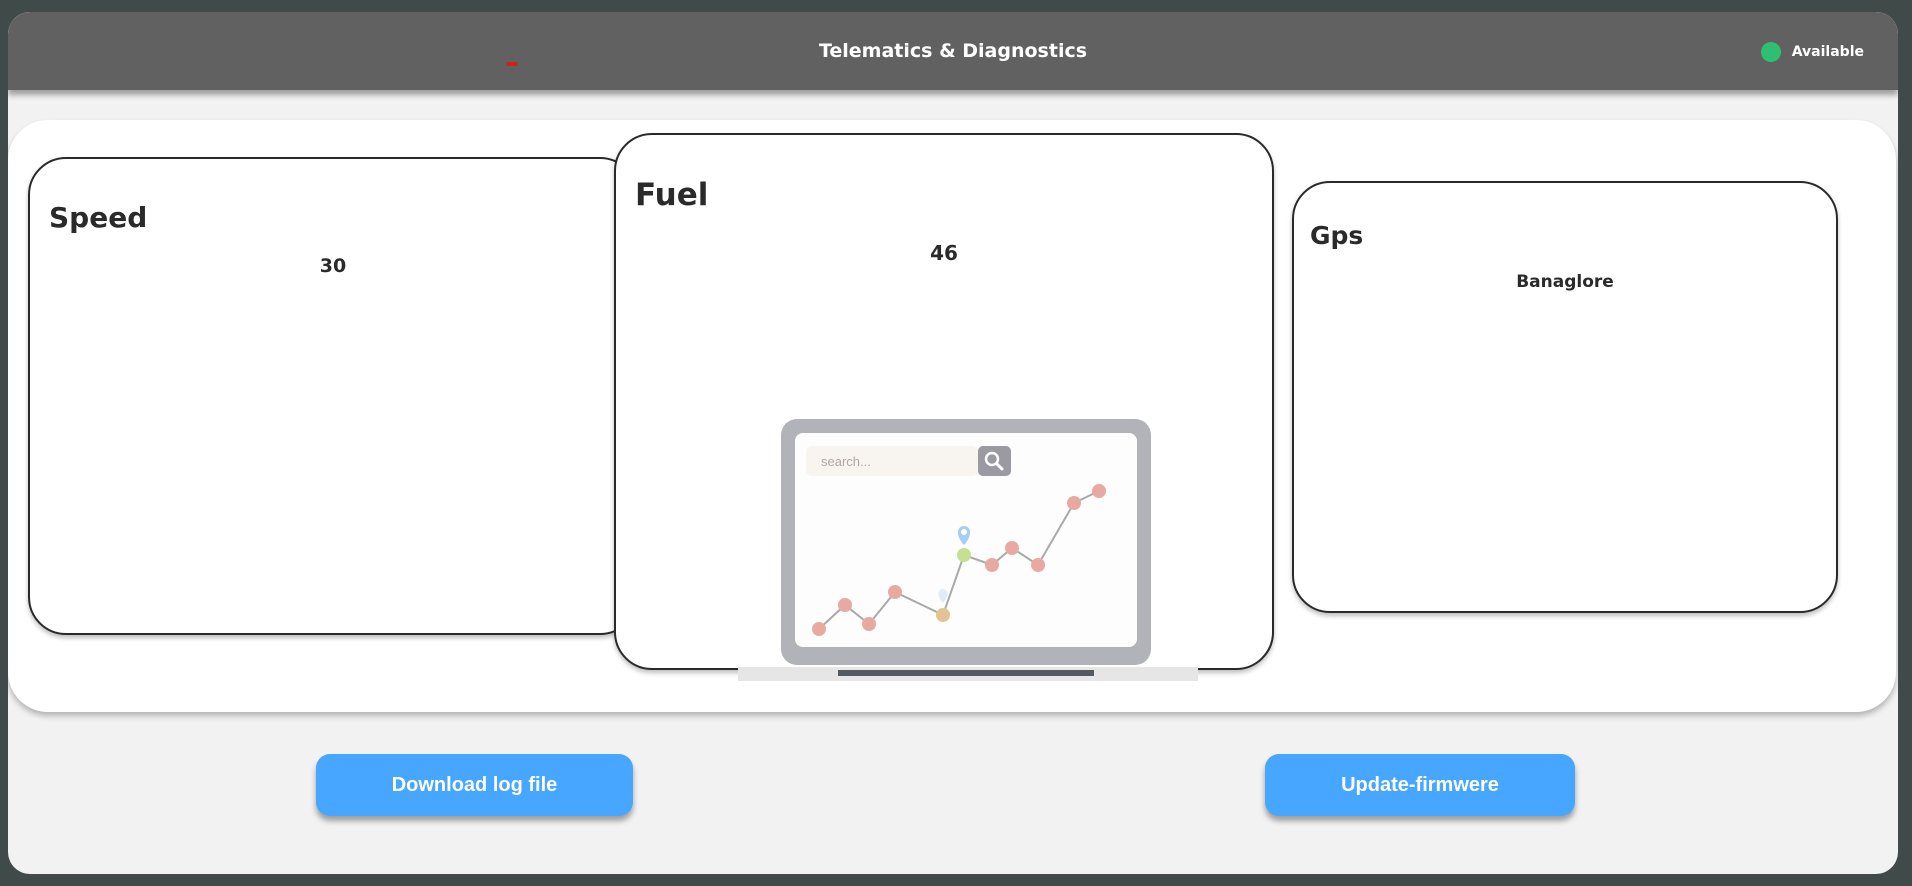  What do you see at coordinates (1565, 397) in the screenshot?
I see `gps-card: Gps Banaglore` at bounding box center [1565, 397].